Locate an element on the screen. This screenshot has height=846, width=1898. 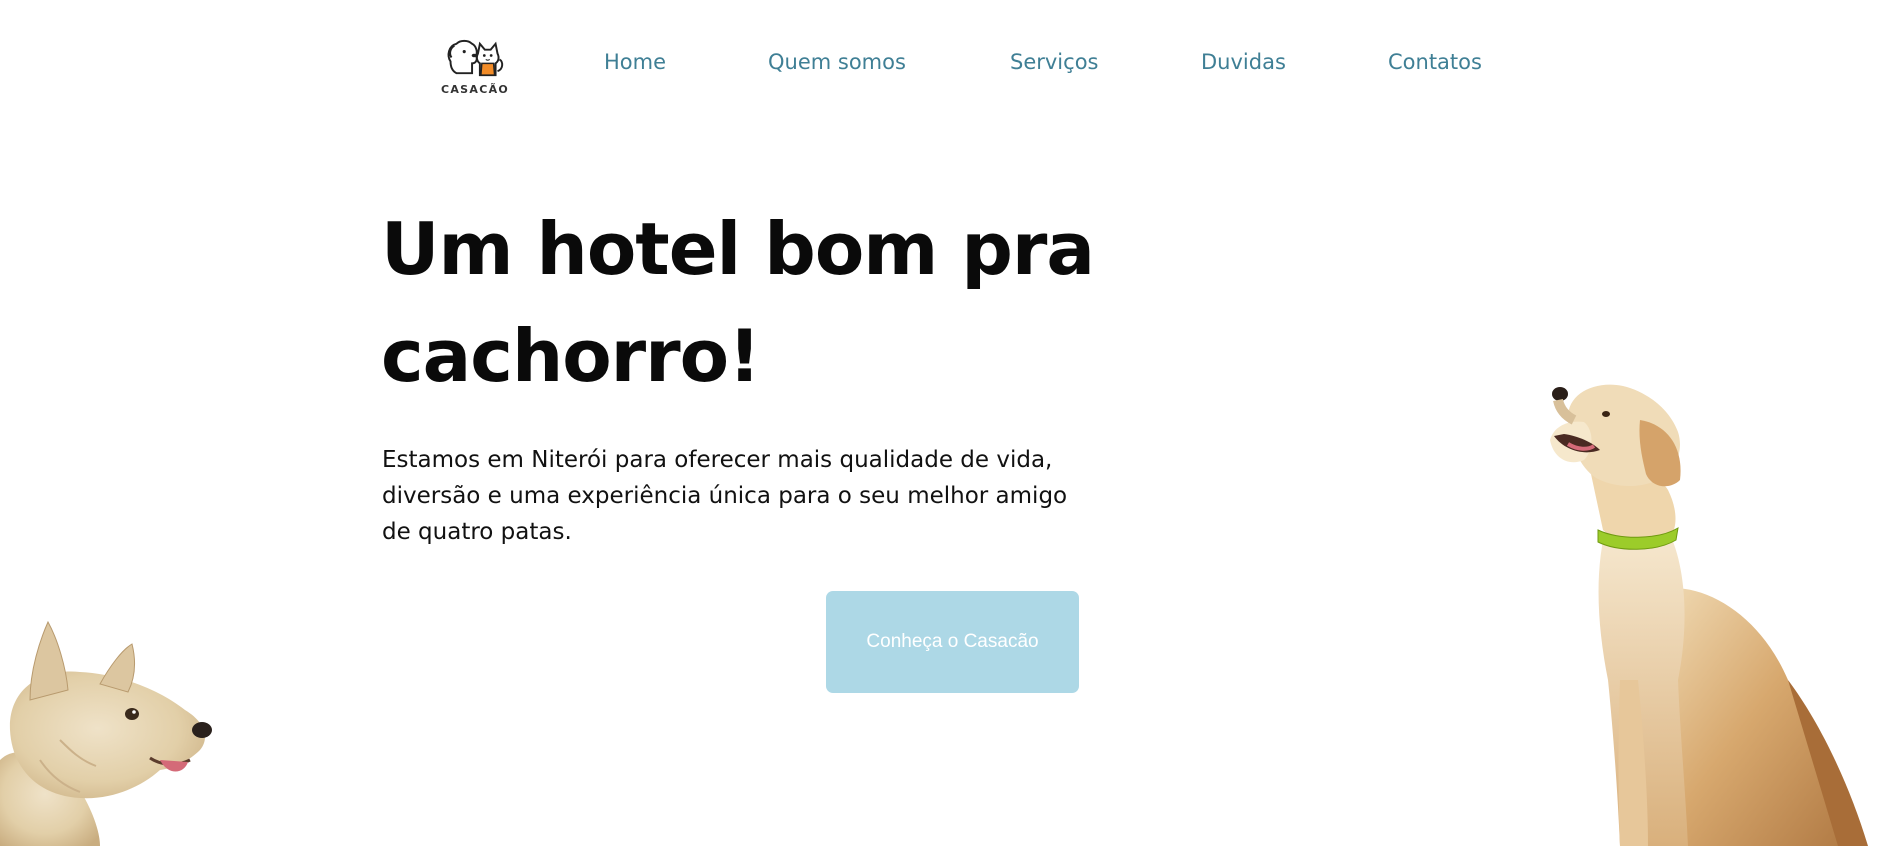
nav-link-quem-somos: Quem somos is located at coordinates (837, 62).